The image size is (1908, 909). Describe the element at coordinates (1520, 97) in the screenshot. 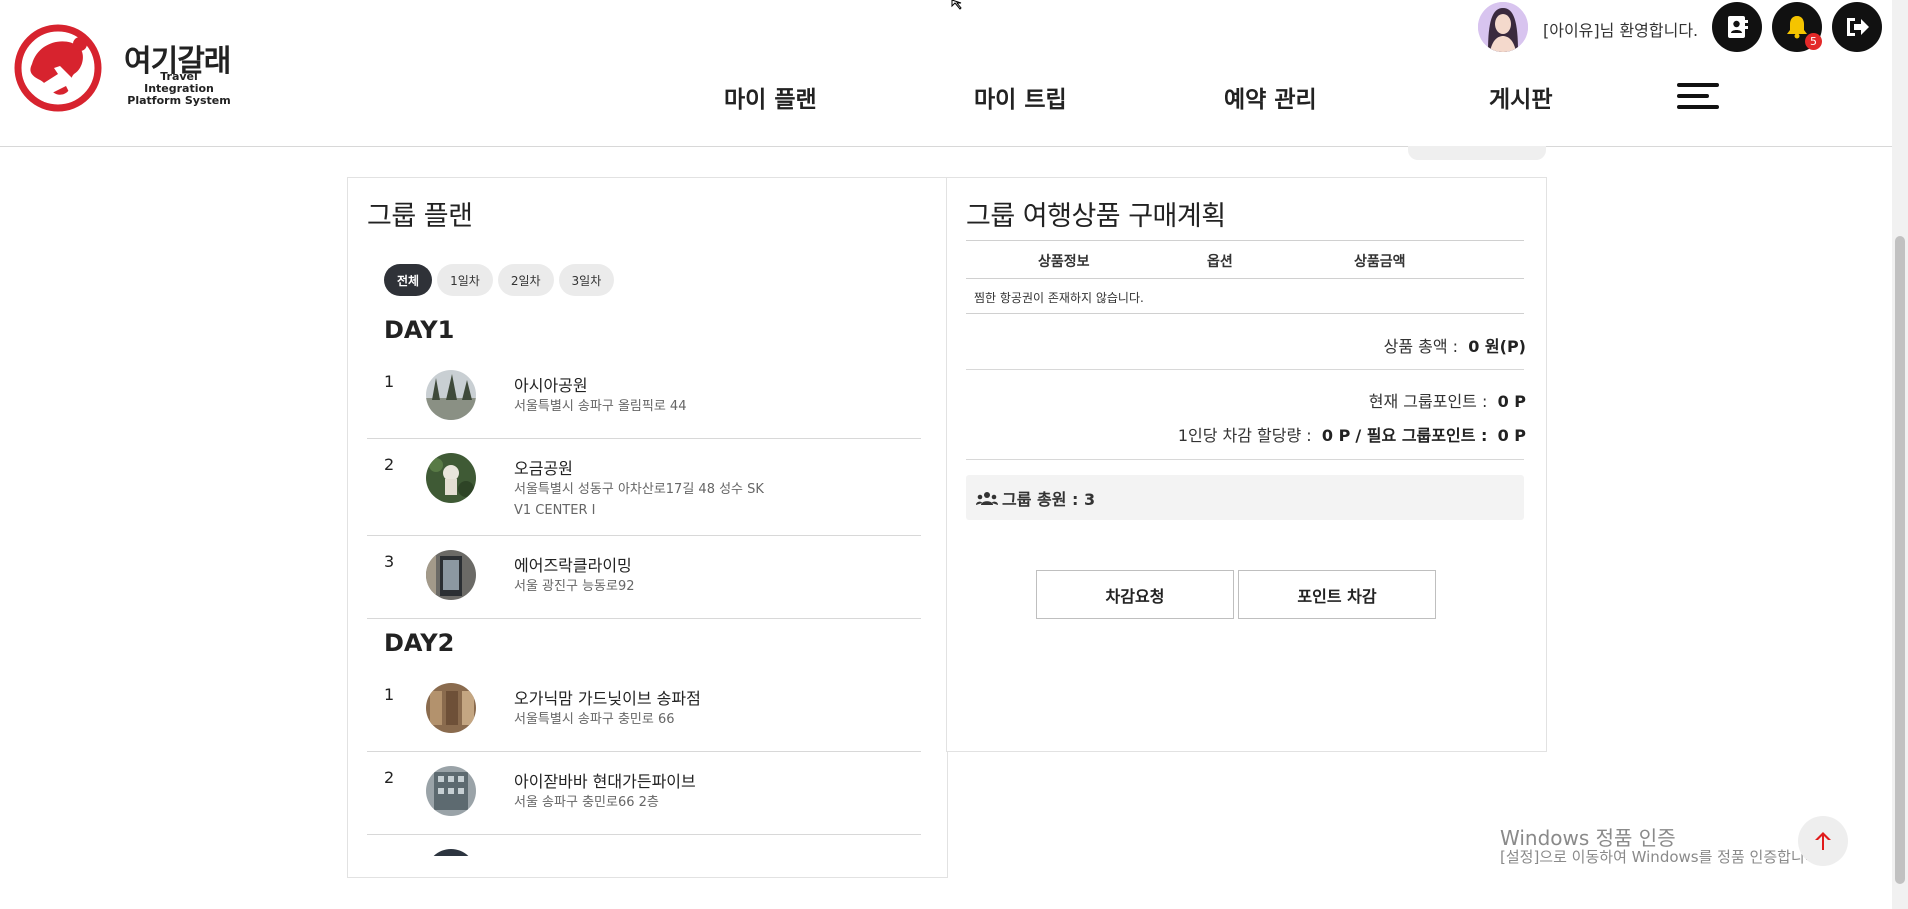

I see `nav-board: 게시판` at that location.